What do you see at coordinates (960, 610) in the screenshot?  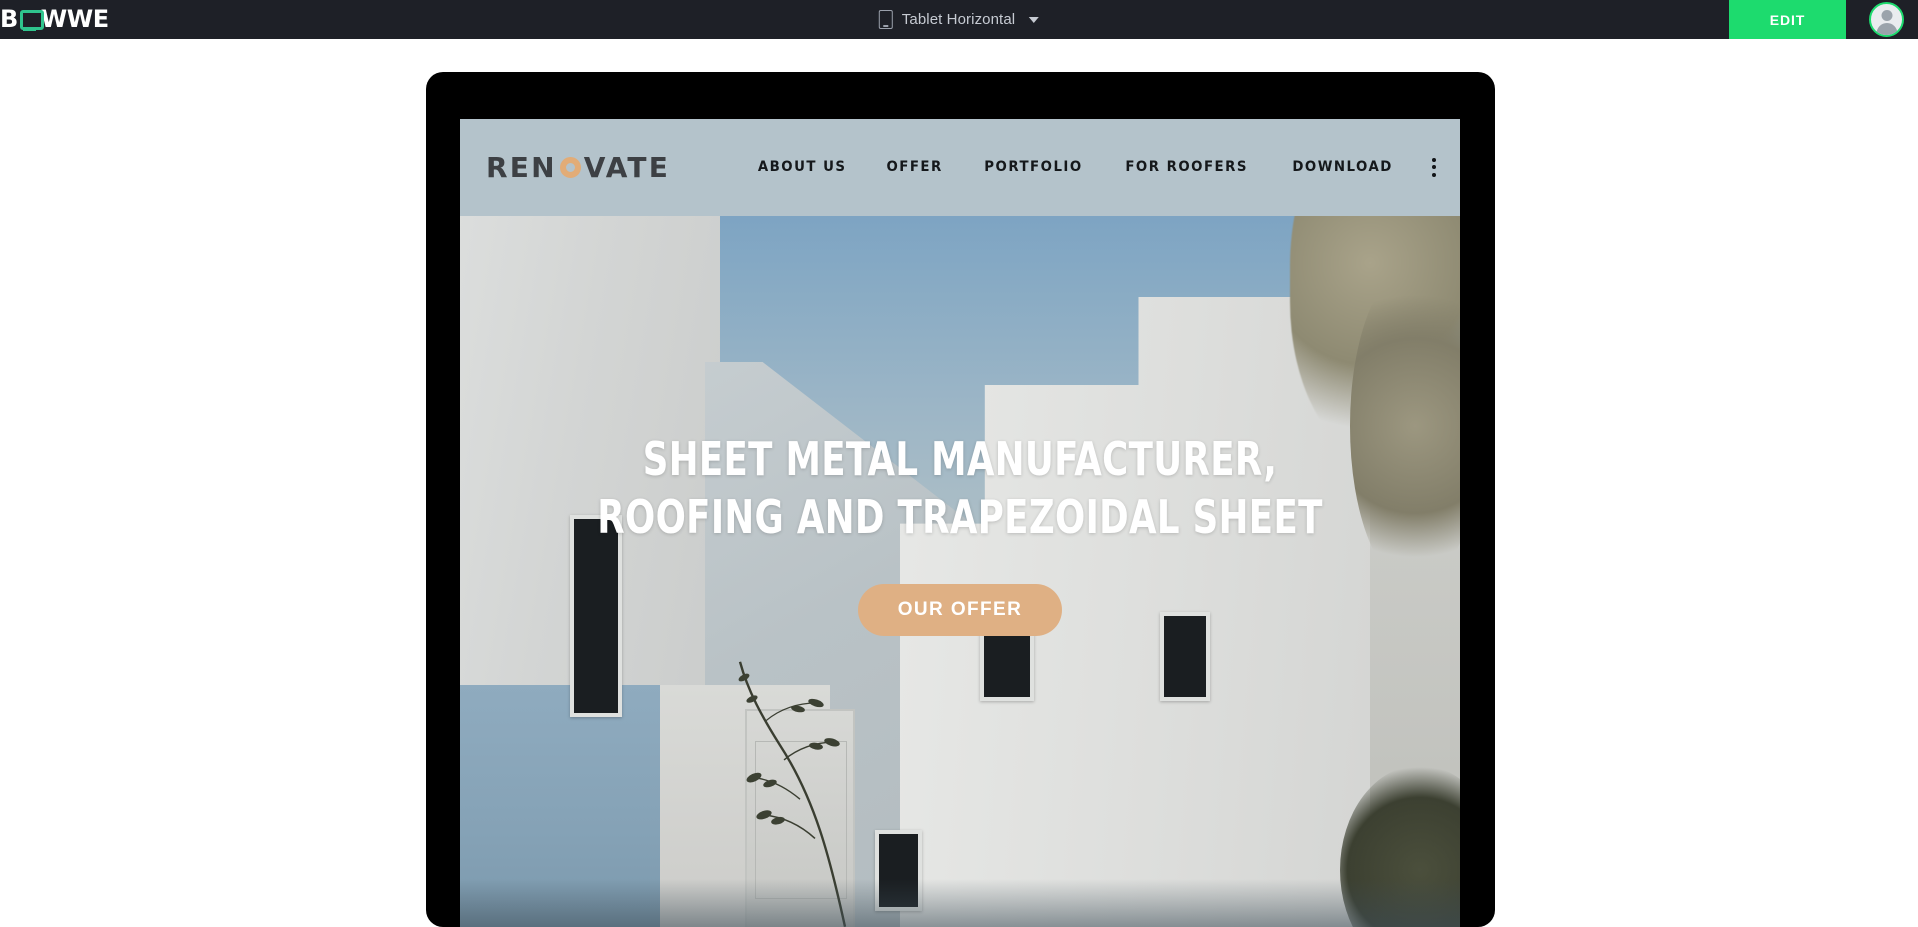 I see `our-offer-button: OUR OFFER` at bounding box center [960, 610].